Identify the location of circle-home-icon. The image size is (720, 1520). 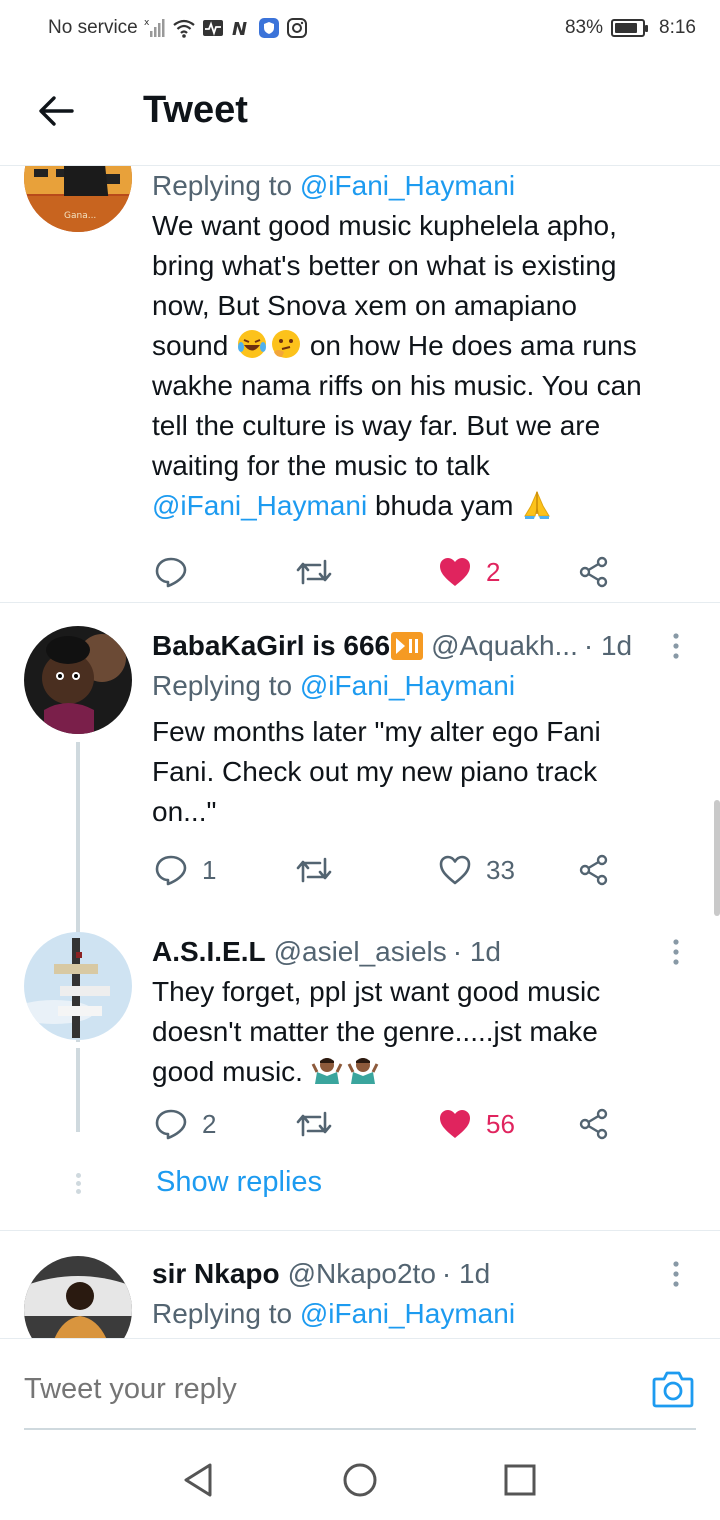
(360, 1480).